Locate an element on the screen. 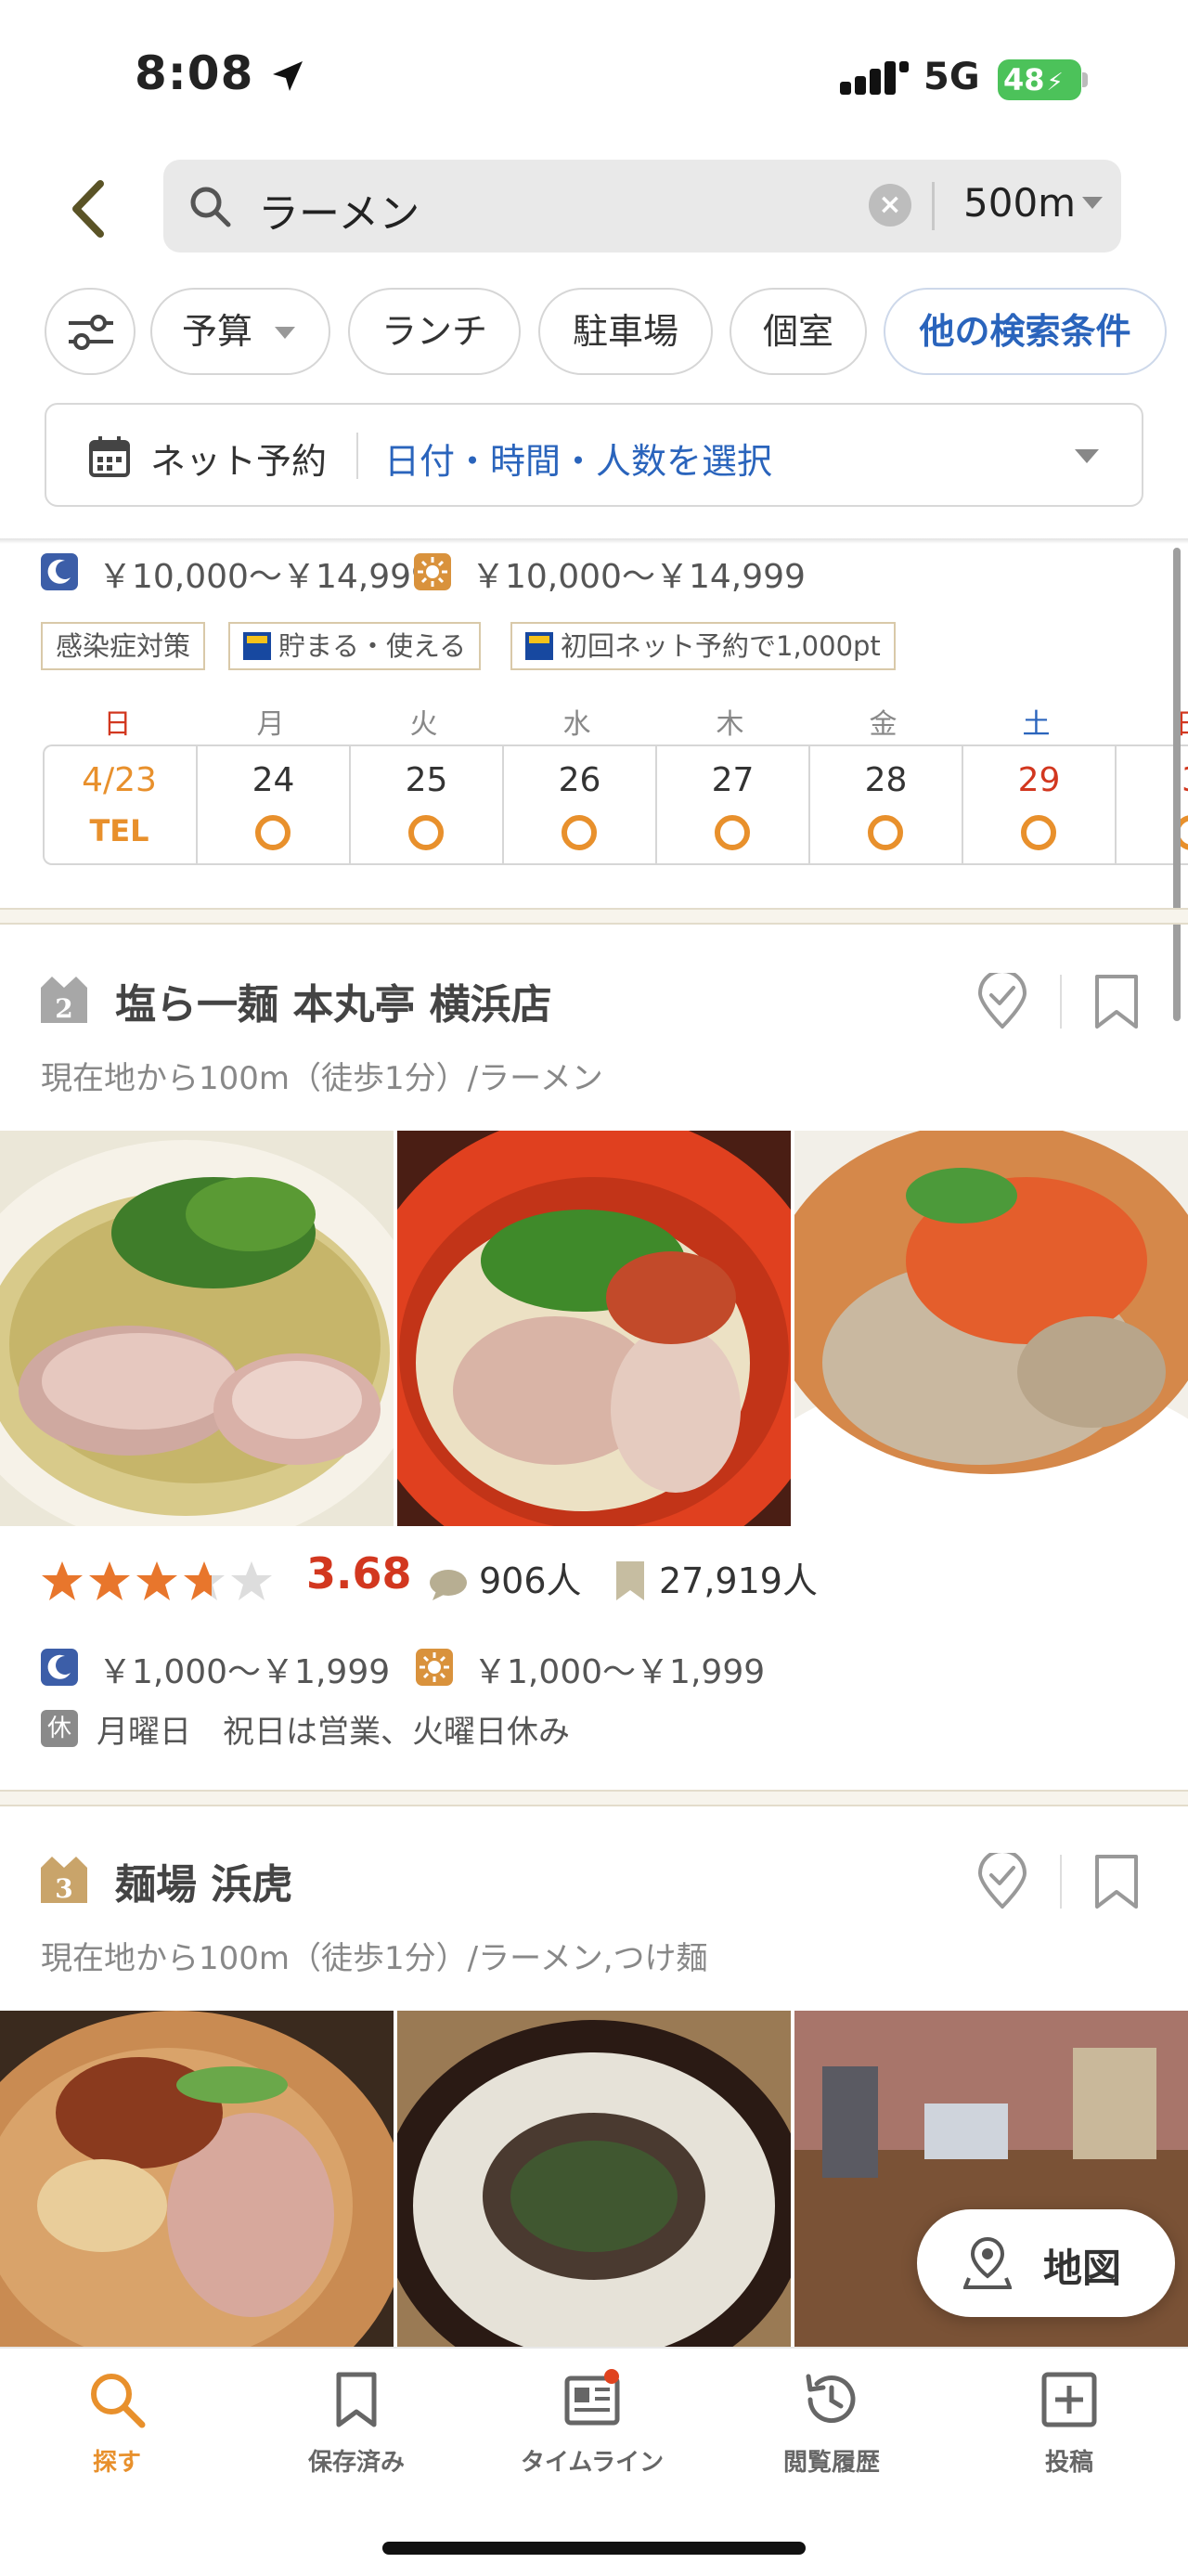  lunch-price-text: ￥1,000～￥1,999 is located at coordinates (619, 1672).